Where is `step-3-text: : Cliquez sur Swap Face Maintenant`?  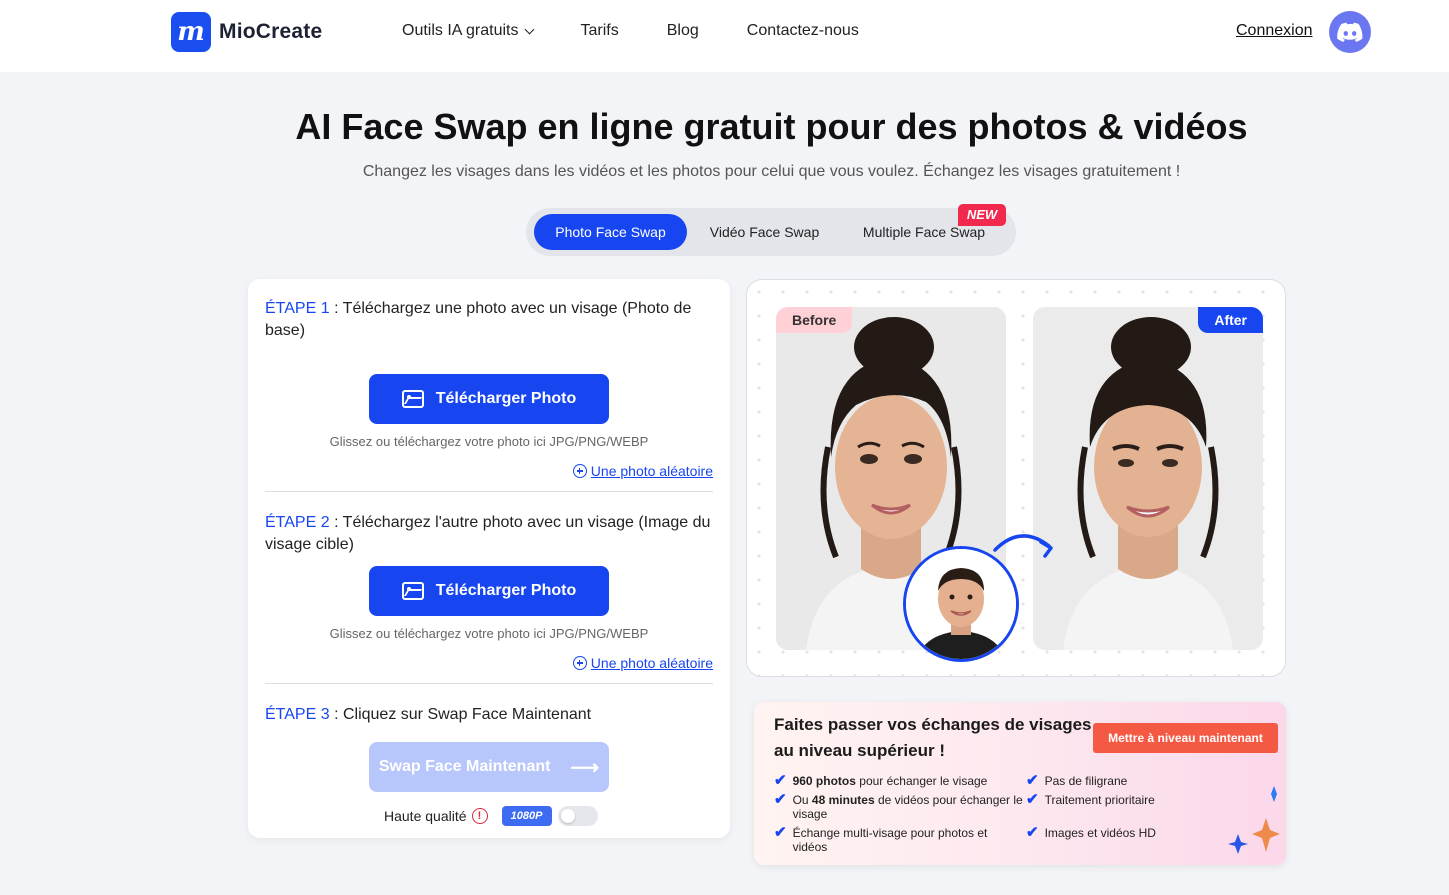
step-3-text: : Cliquez sur Swap Face Maintenant is located at coordinates (460, 714).